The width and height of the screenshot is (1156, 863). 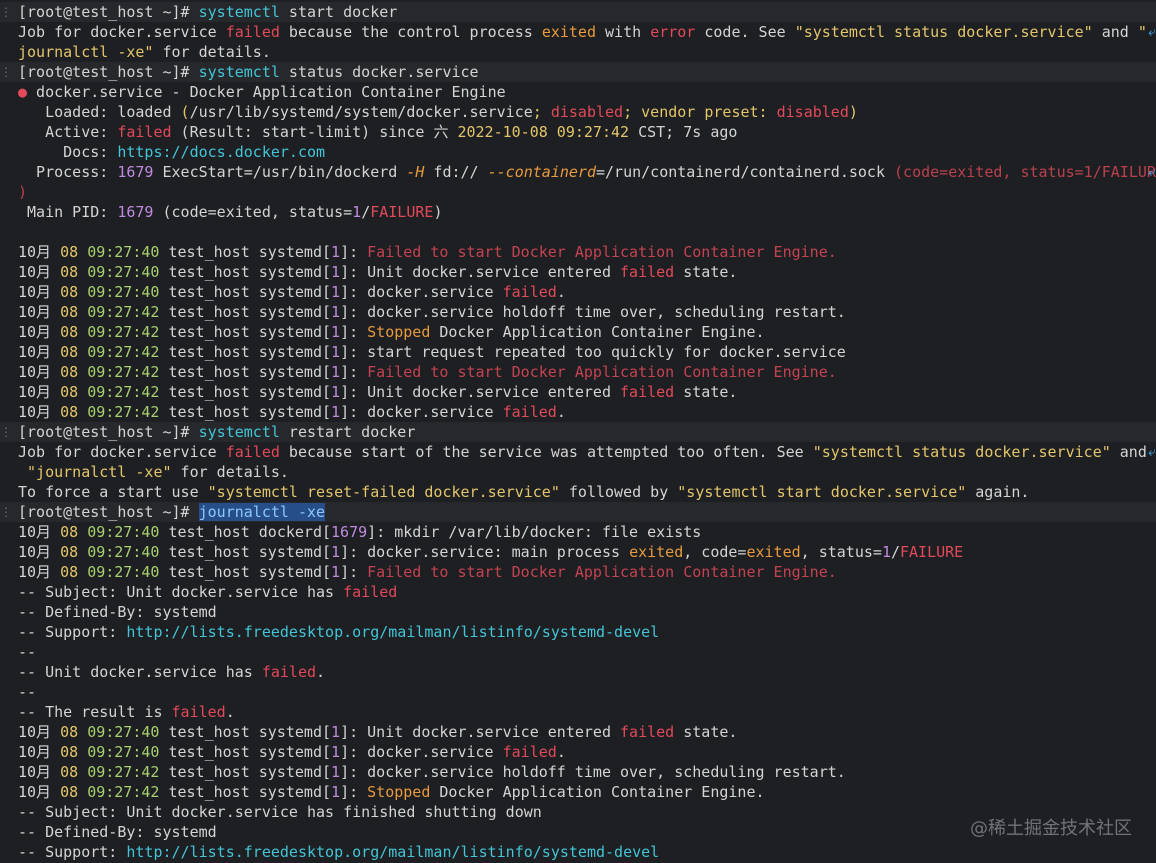 What do you see at coordinates (172, 672) in the screenshot?
I see `journal-note: -- Unit docker.service has failed.` at bounding box center [172, 672].